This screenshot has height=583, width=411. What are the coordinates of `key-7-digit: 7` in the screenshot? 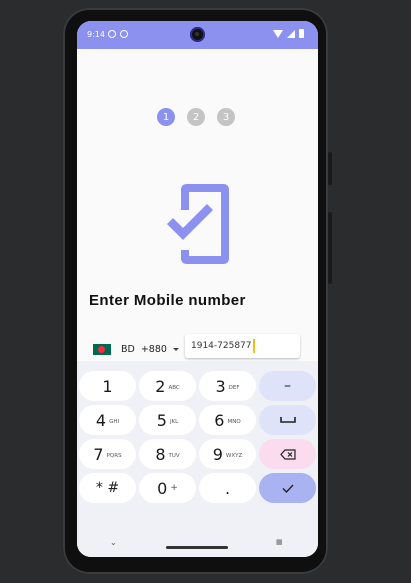 It's located at (98, 454).